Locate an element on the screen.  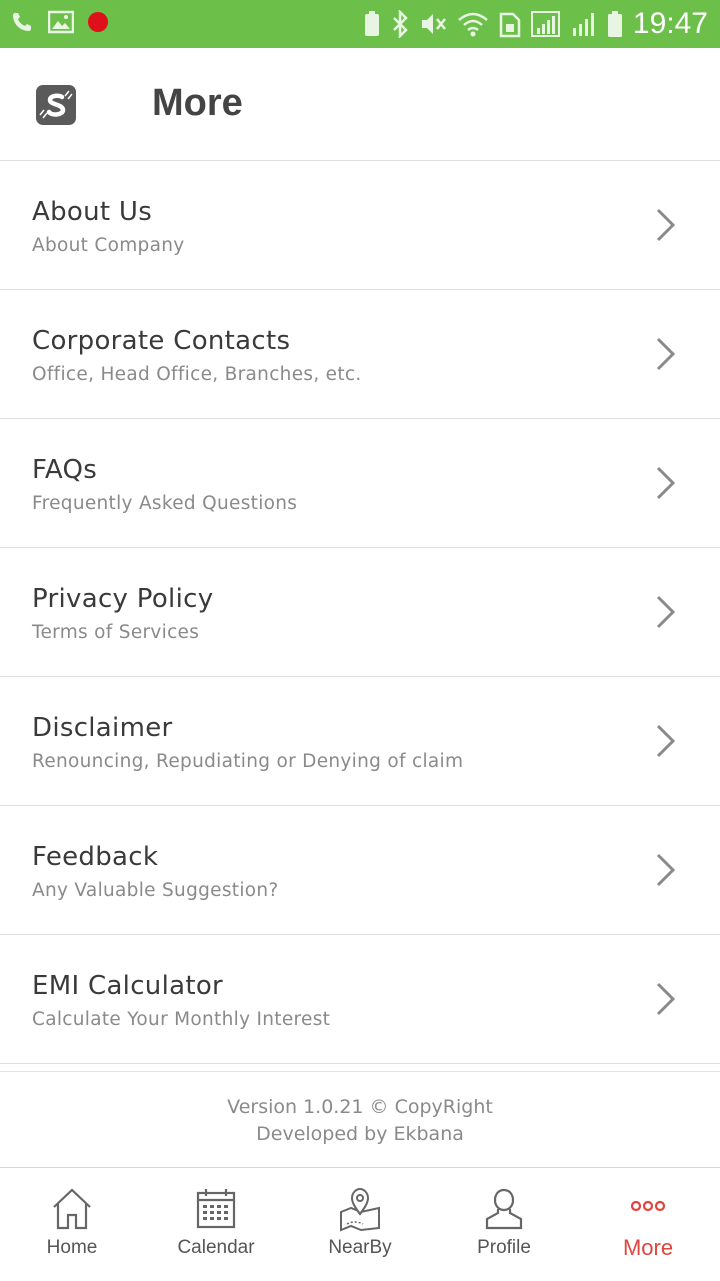
menu-item-subtitle: Calculate Your Monthly Interest is located at coordinates (181, 1019).